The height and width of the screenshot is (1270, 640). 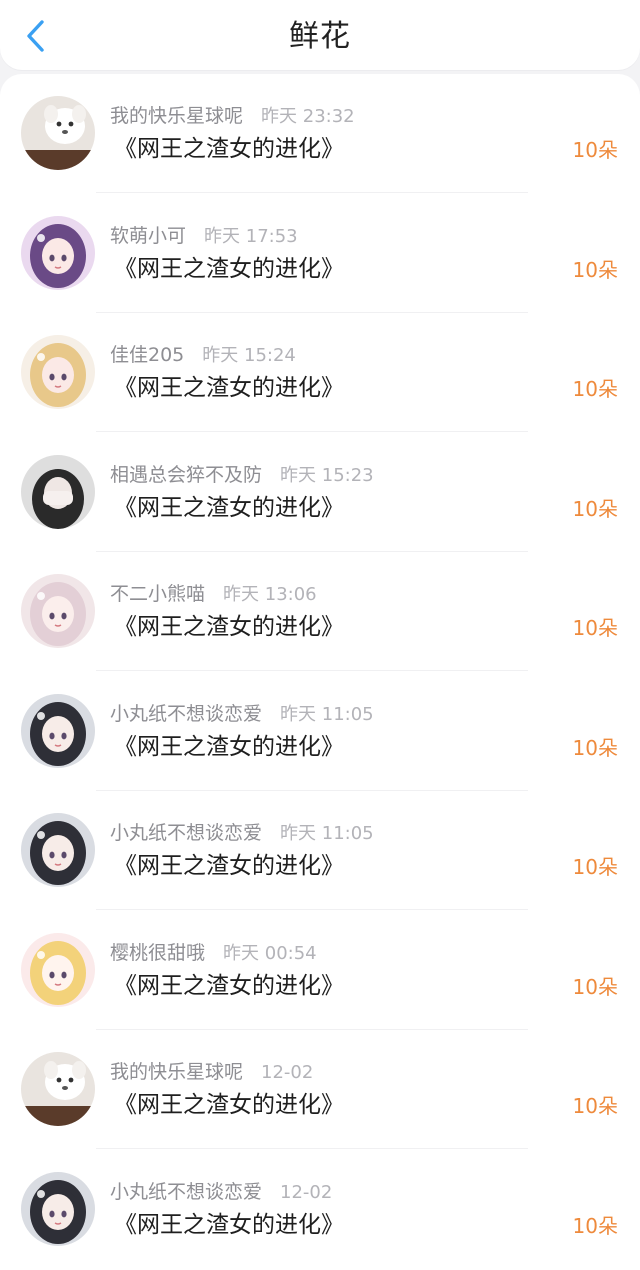 I want to click on username: 不二小熊喵, so click(x=157, y=594).